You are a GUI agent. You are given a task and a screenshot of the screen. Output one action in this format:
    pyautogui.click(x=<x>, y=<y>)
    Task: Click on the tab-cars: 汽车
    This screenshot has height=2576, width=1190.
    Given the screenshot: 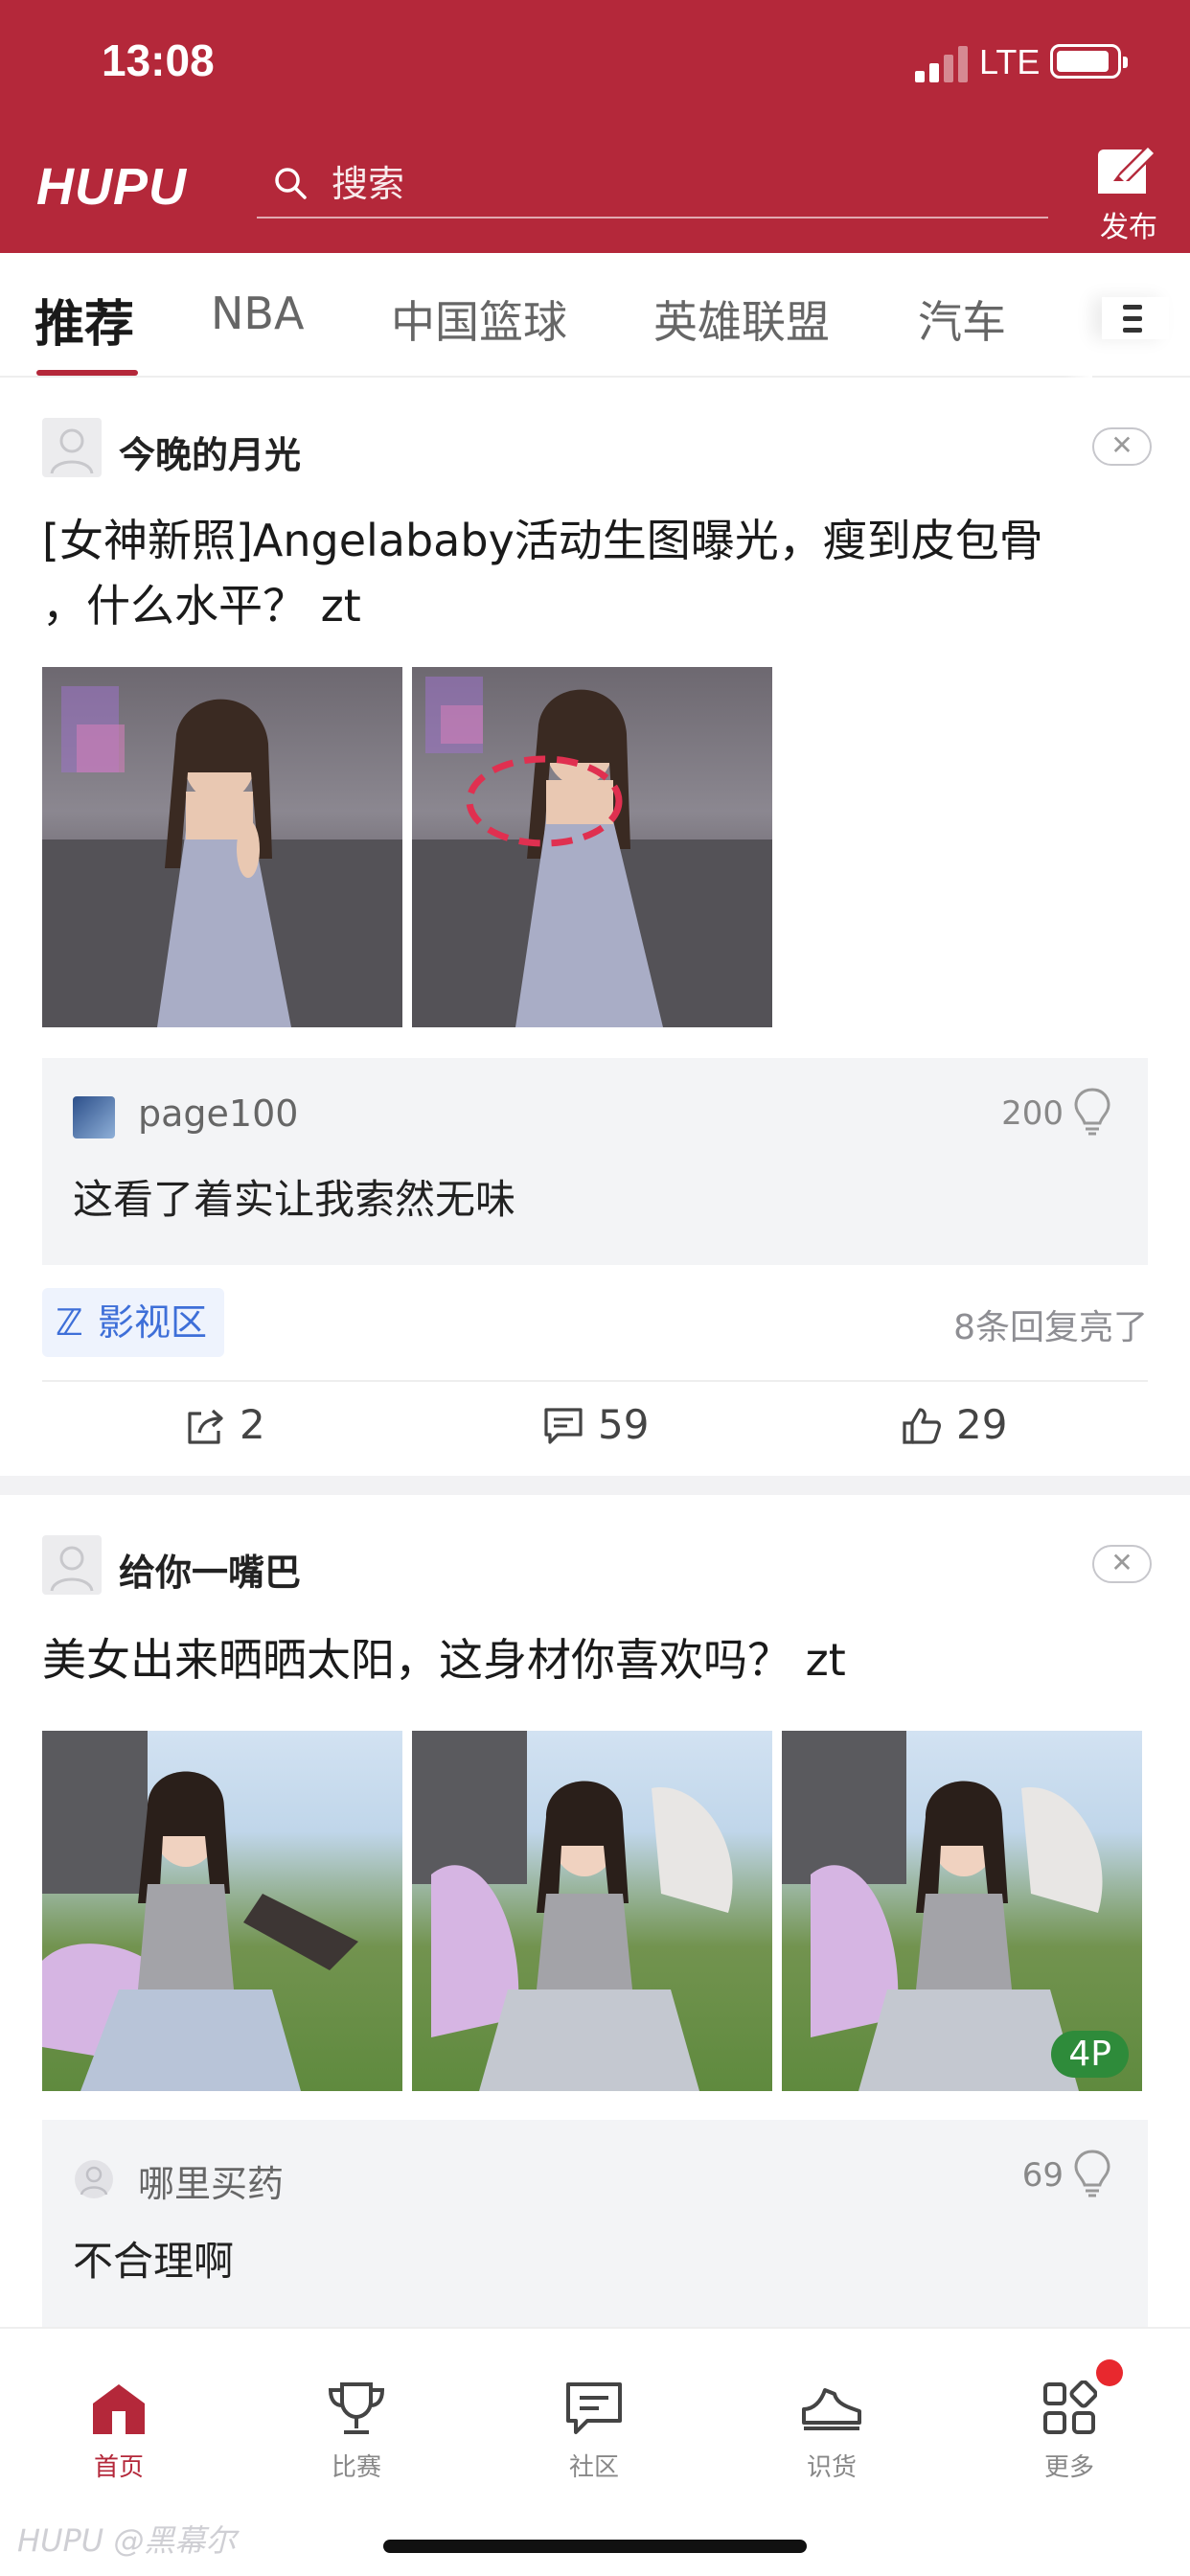 What is the action you would take?
    pyautogui.click(x=962, y=319)
    